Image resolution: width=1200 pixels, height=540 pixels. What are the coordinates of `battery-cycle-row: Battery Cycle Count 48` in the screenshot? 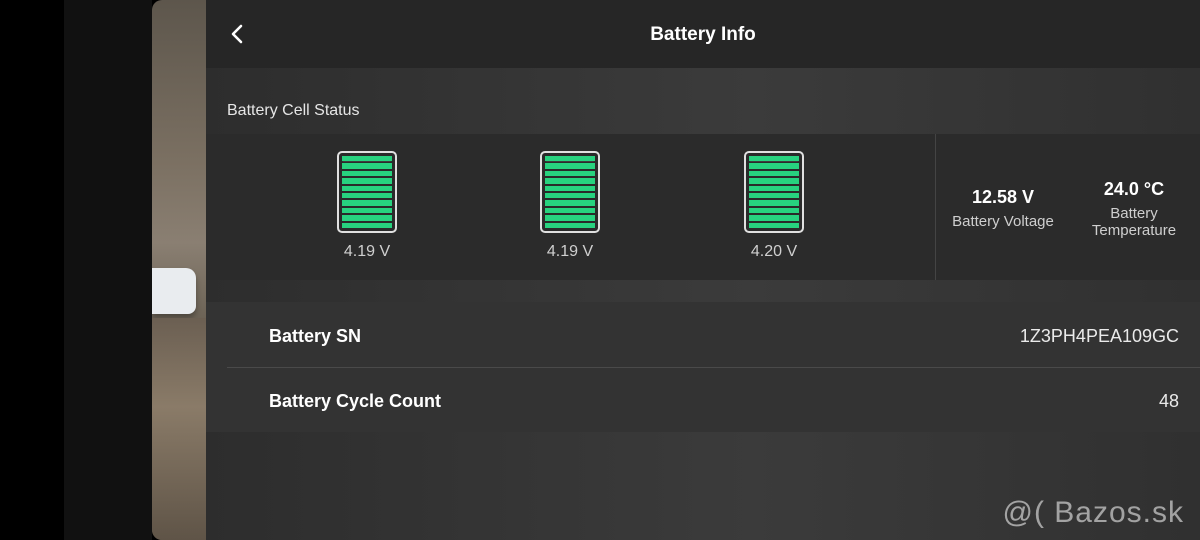 It's located at (713, 401).